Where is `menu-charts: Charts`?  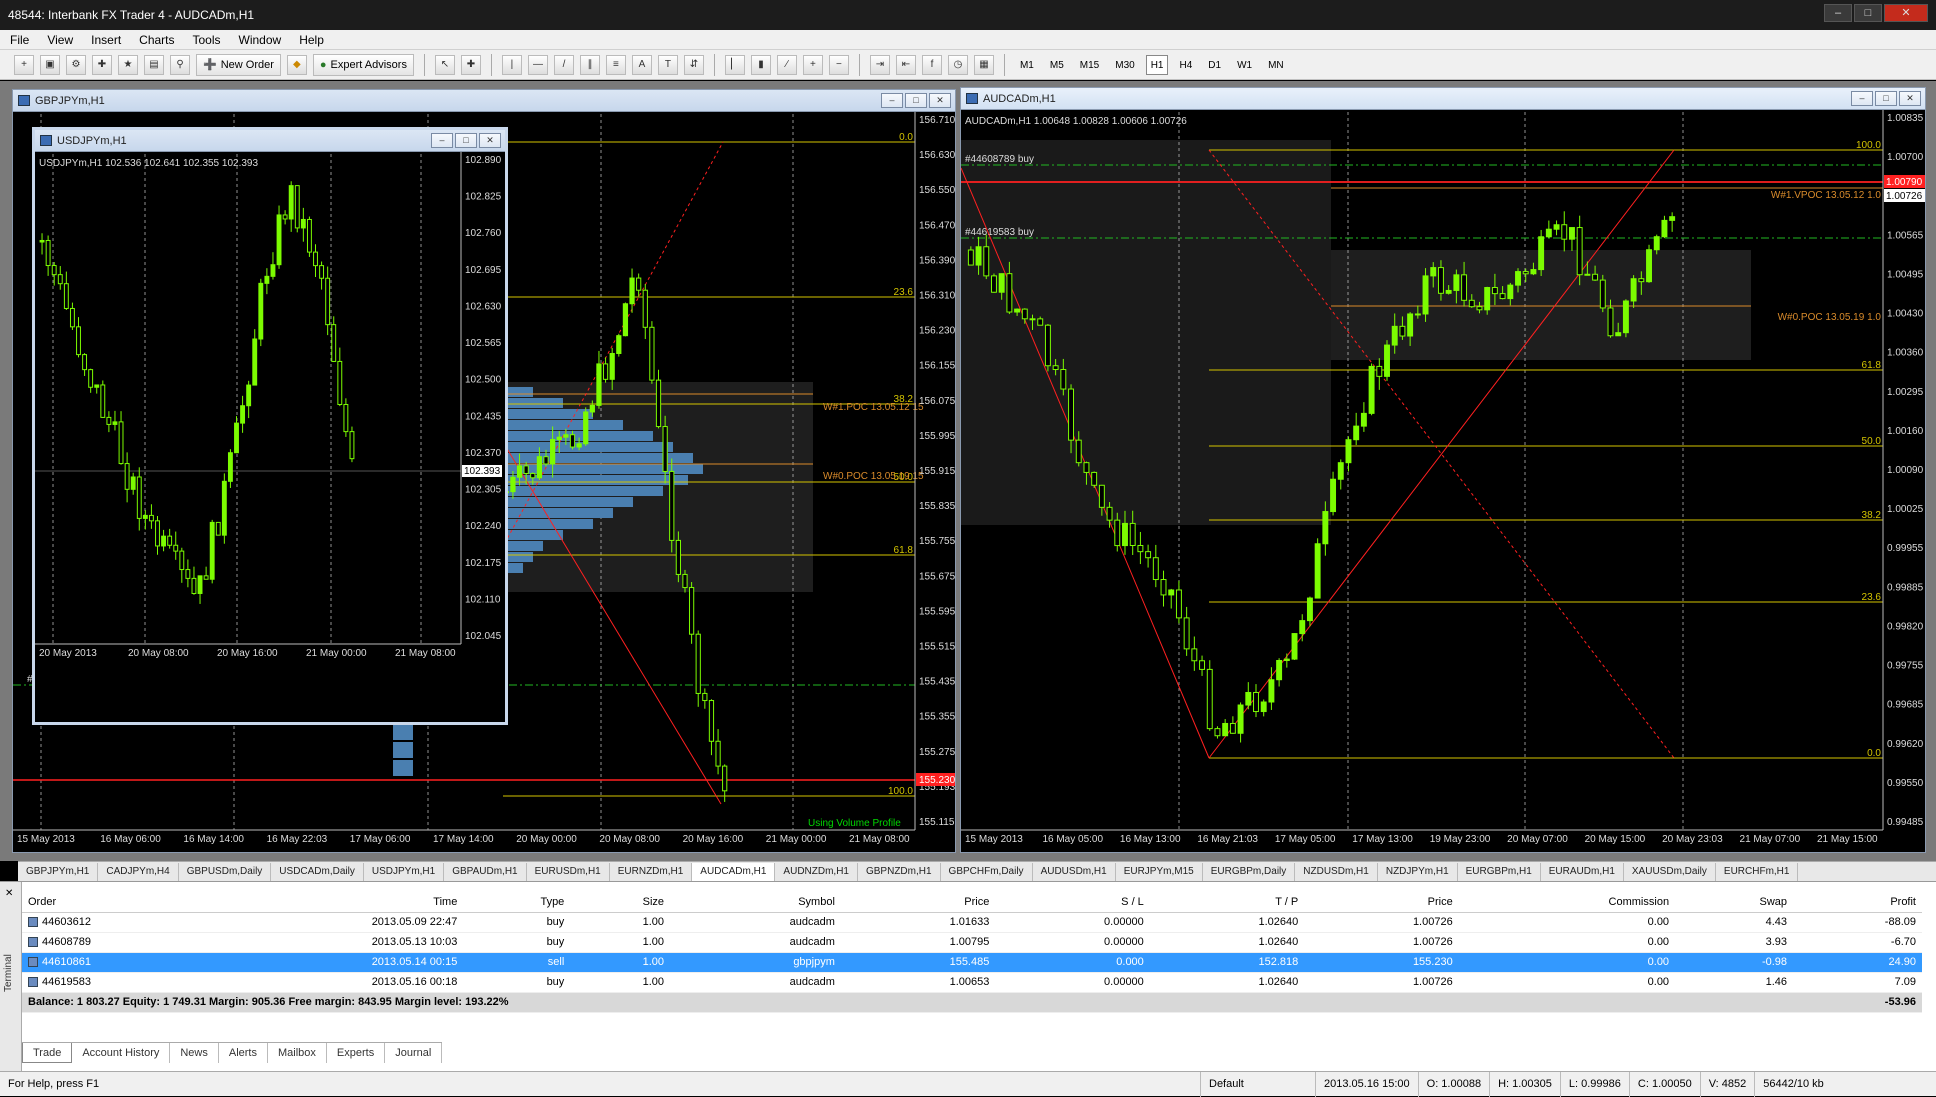 menu-charts: Charts is located at coordinates (156, 40).